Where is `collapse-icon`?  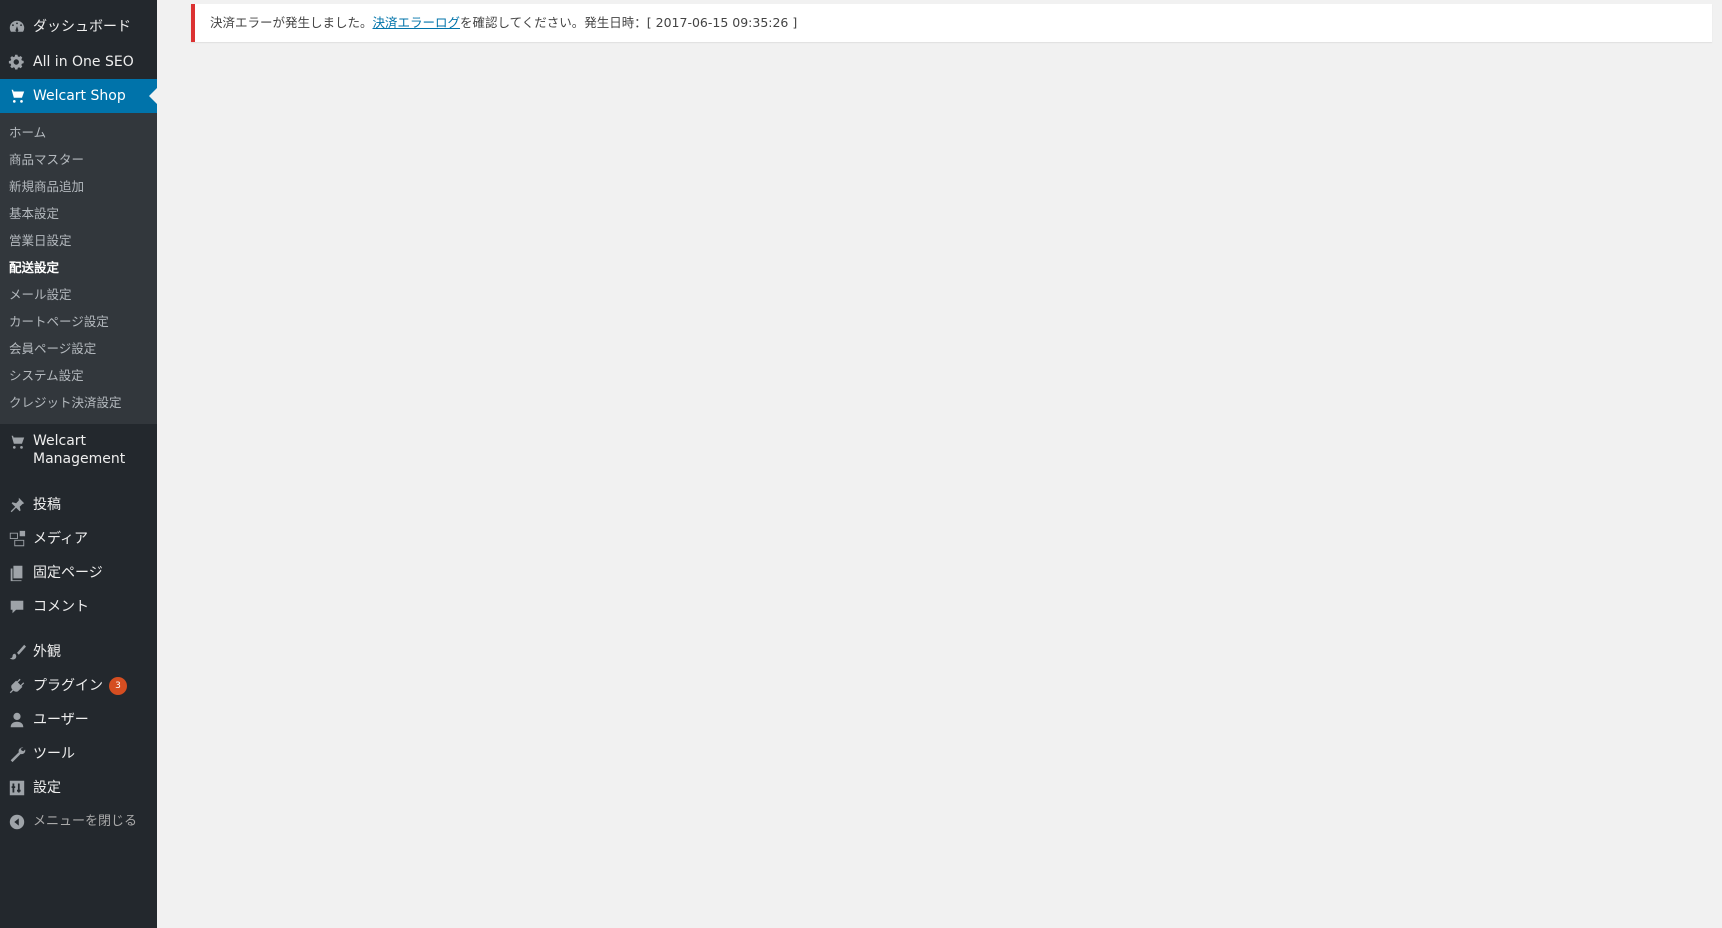 collapse-icon is located at coordinates (16, 822).